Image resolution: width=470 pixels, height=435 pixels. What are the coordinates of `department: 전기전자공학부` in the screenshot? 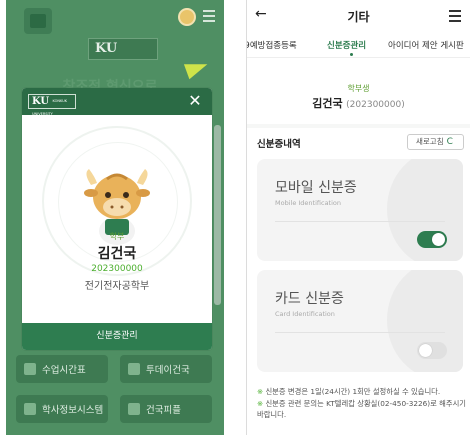 It's located at (117, 286).